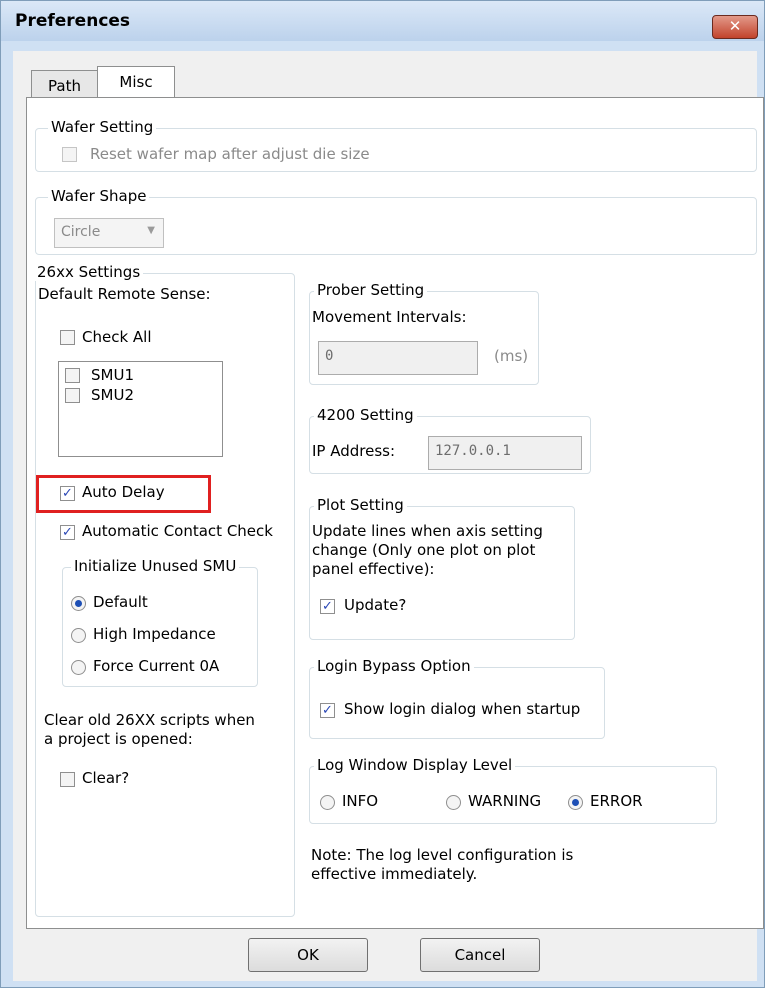  Describe the element at coordinates (78, 603) in the screenshot. I see `radio-default` at that location.